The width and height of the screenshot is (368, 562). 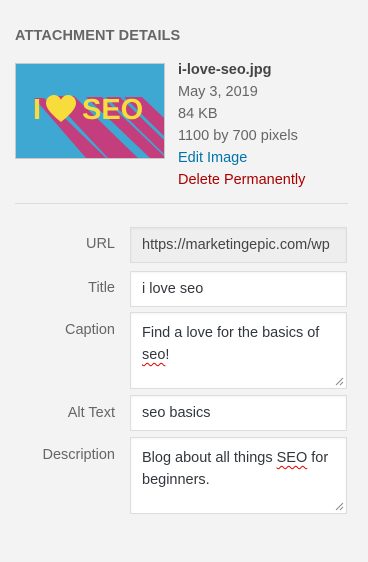 What do you see at coordinates (238, 475) in the screenshot?
I see `description-textarea: Blog about all things SEO for beginners.` at bounding box center [238, 475].